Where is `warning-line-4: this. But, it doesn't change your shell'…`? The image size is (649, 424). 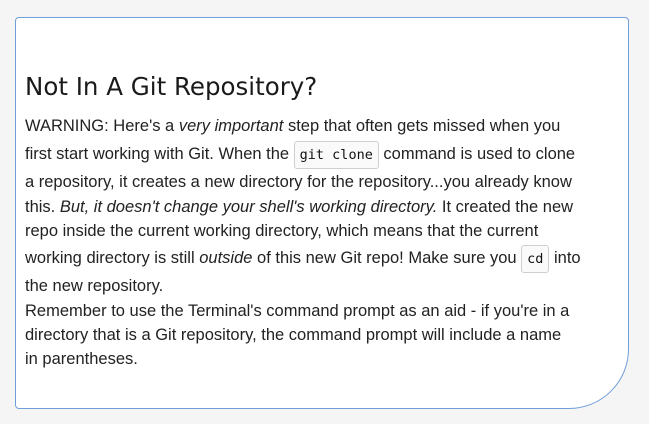 warning-line-4: this. But, it doesn't change your shell'… is located at coordinates (299, 207).